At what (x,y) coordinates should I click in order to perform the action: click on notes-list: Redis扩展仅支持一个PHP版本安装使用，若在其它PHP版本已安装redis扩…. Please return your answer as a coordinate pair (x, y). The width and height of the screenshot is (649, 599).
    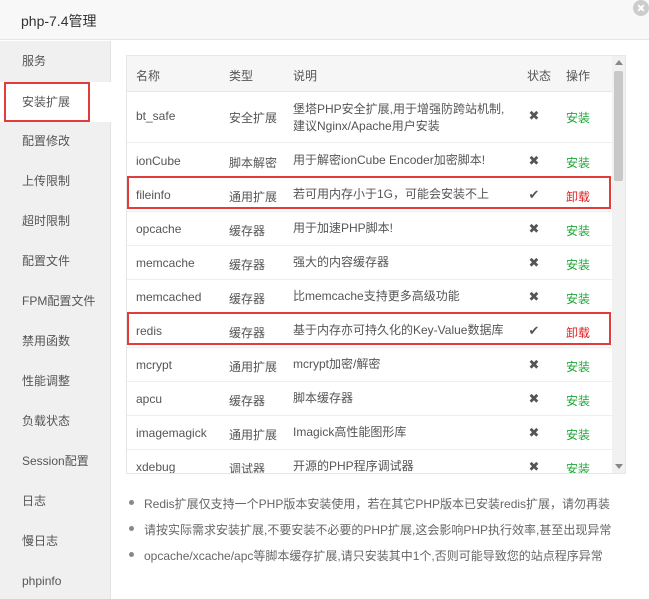
    Looking at the image, I should click on (381, 534).